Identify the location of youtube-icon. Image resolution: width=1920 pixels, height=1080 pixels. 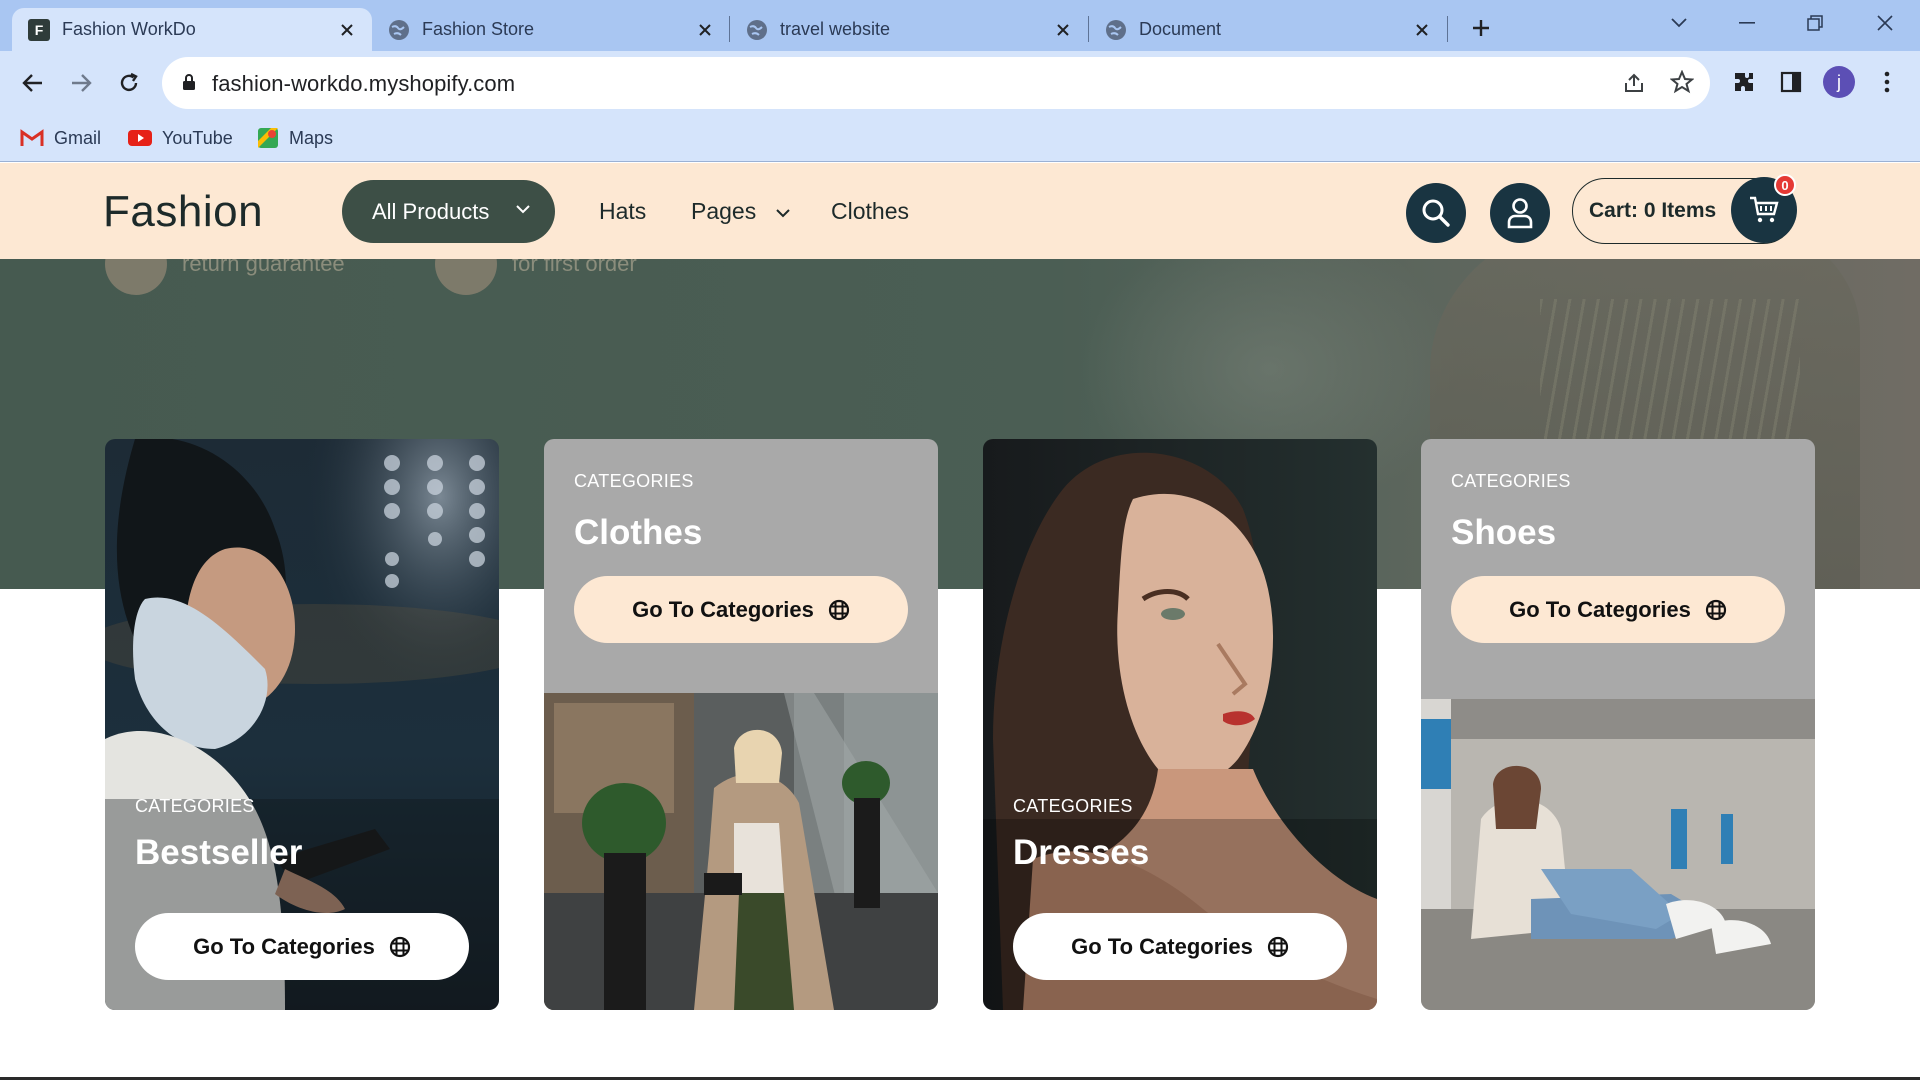
(140, 138).